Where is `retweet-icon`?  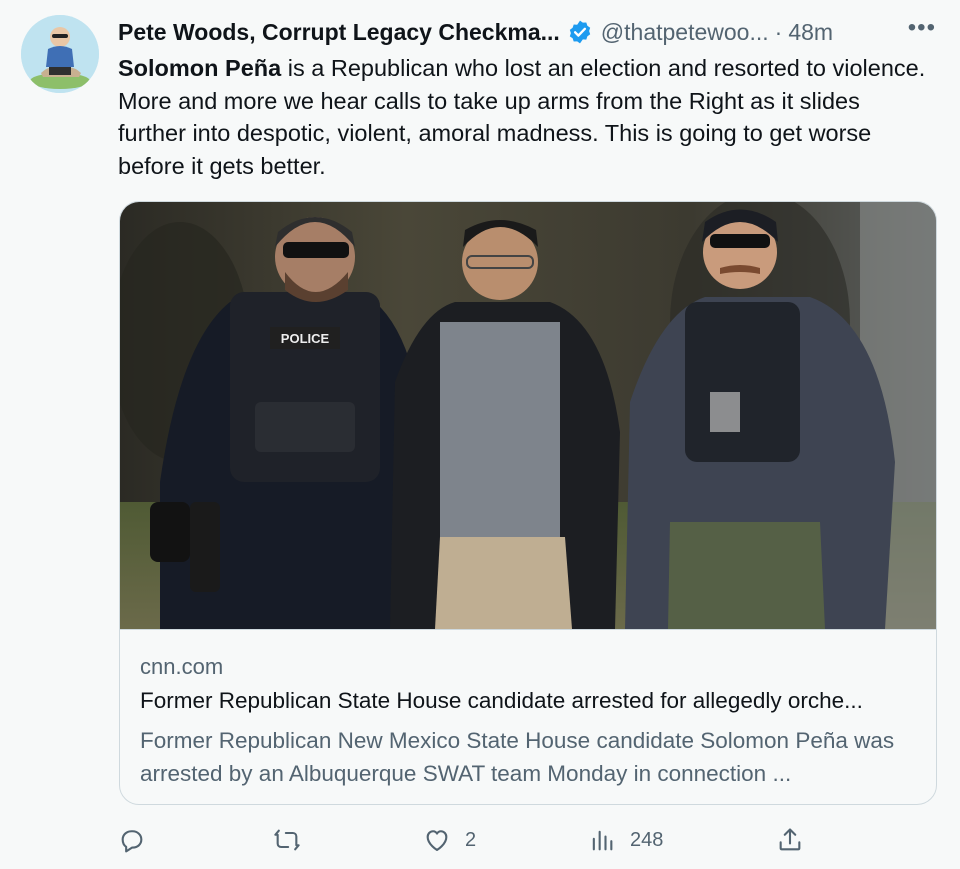 retweet-icon is located at coordinates (287, 840).